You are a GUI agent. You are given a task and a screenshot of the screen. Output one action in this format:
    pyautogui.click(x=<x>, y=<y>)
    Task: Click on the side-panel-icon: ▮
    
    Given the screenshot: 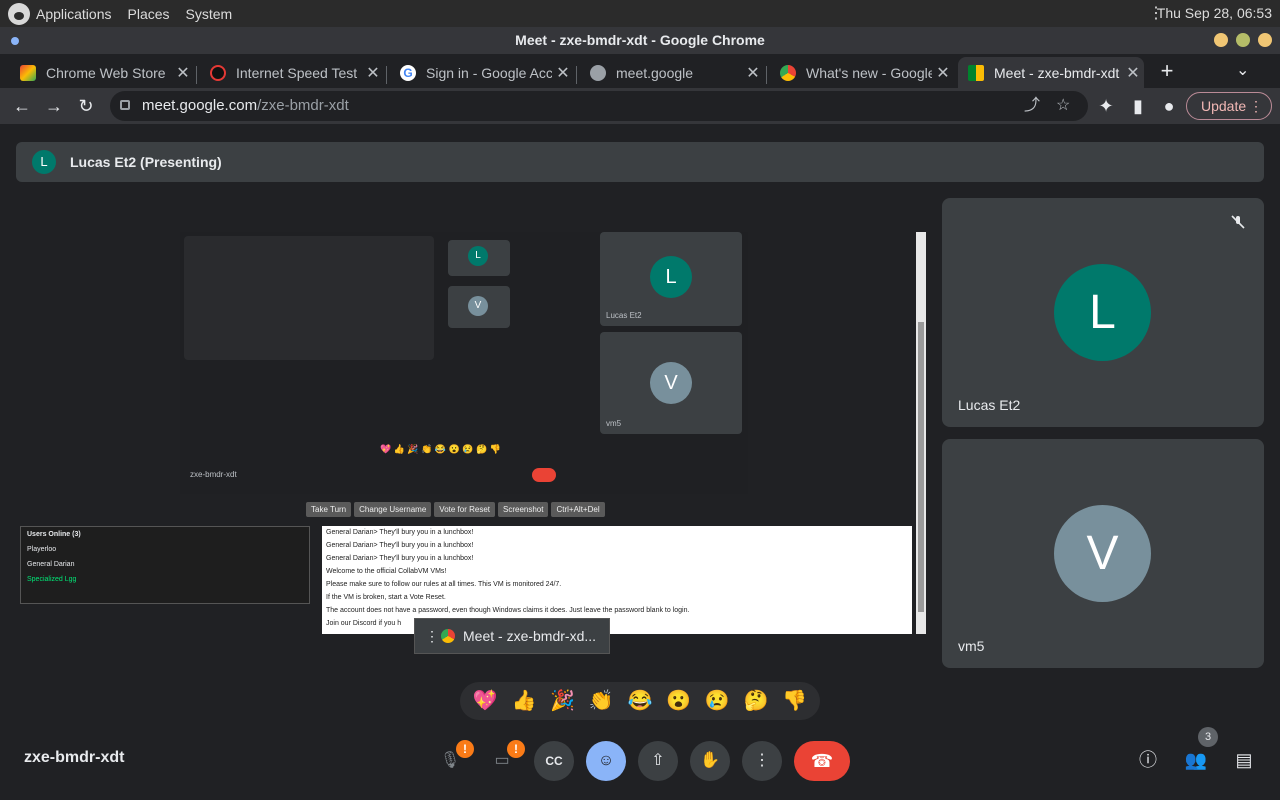 What is the action you would take?
    pyautogui.click(x=1138, y=106)
    